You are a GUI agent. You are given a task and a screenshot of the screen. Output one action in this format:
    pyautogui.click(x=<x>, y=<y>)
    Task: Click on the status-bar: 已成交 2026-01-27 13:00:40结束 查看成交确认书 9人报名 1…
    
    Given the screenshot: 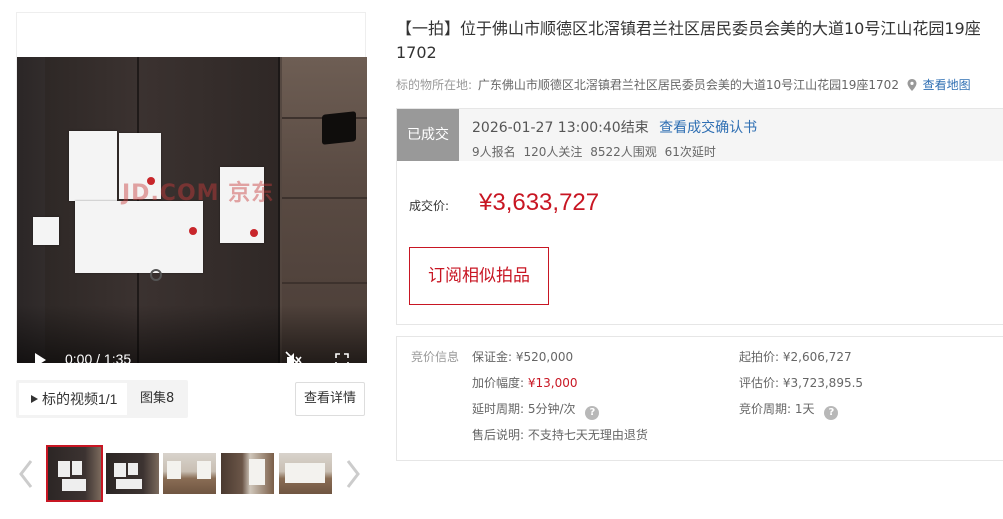 What is the action you would take?
    pyautogui.click(x=700, y=135)
    